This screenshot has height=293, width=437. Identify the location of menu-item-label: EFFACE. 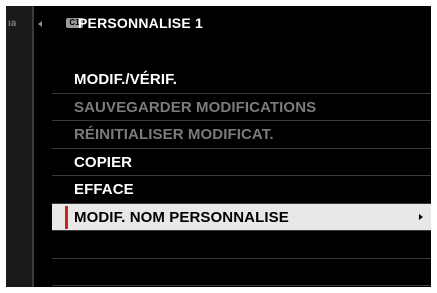
(104, 189).